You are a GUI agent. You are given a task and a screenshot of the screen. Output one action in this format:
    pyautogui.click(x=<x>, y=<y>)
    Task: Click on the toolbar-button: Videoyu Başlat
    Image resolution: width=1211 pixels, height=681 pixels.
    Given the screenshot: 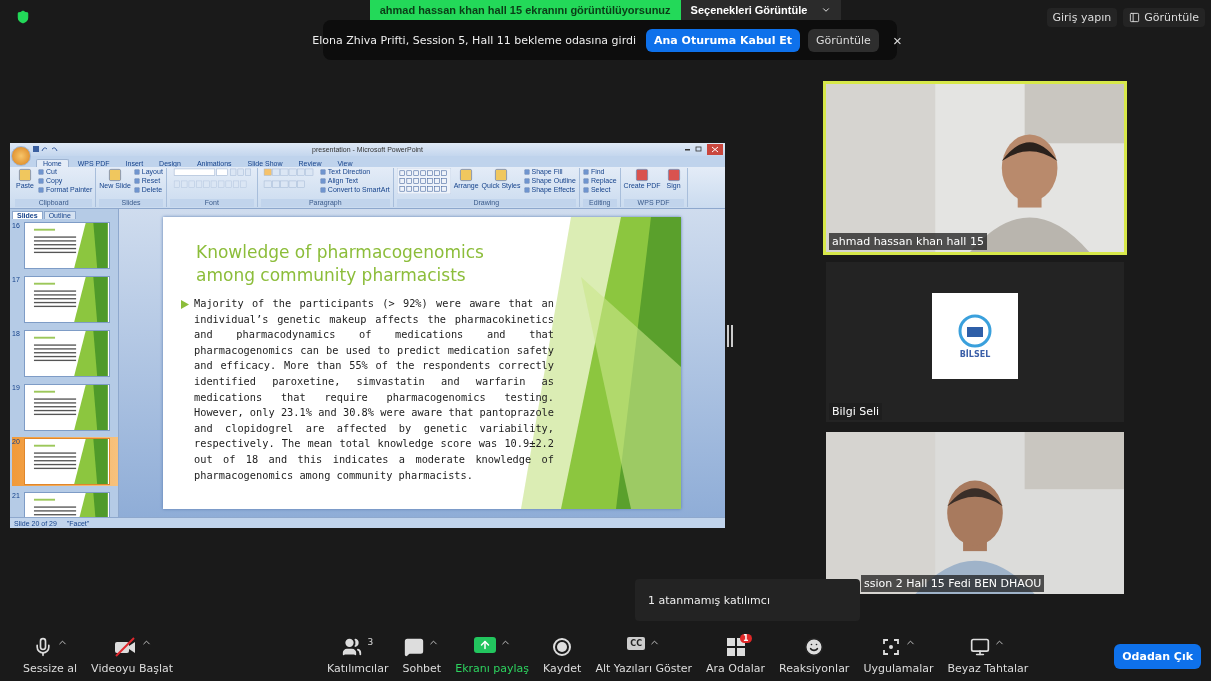 What is the action you would take?
    pyautogui.click(x=132, y=656)
    